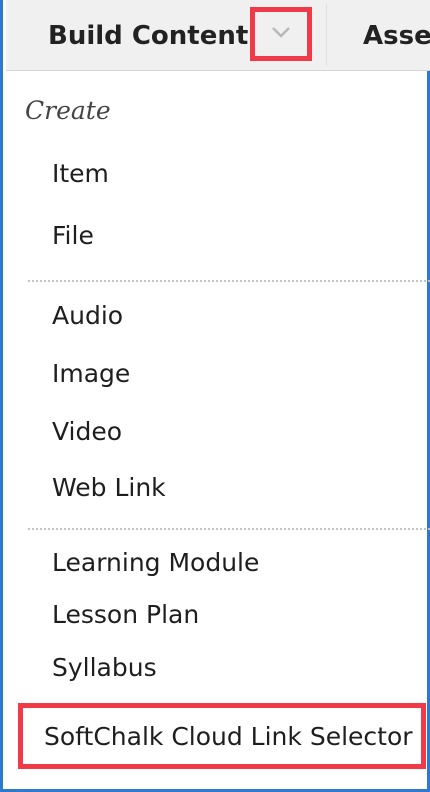 This screenshot has width=430, height=792. I want to click on build-content-dropdown-button, so click(281, 34).